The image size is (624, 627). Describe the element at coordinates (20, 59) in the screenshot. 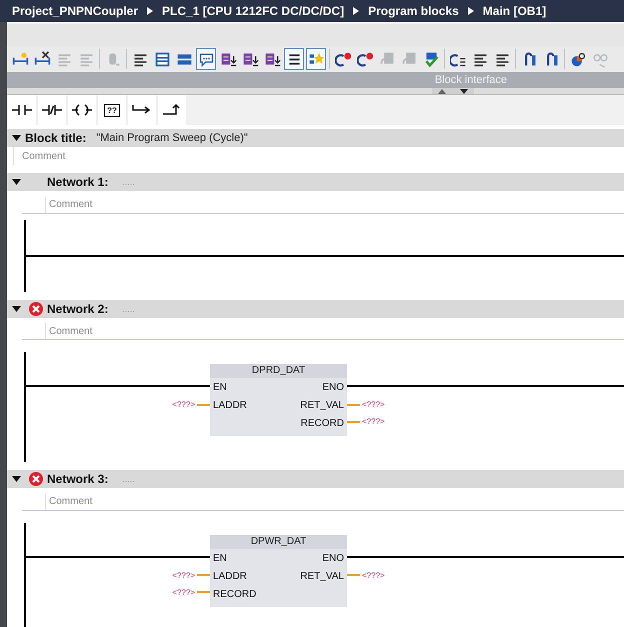

I see `network-icon` at that location.